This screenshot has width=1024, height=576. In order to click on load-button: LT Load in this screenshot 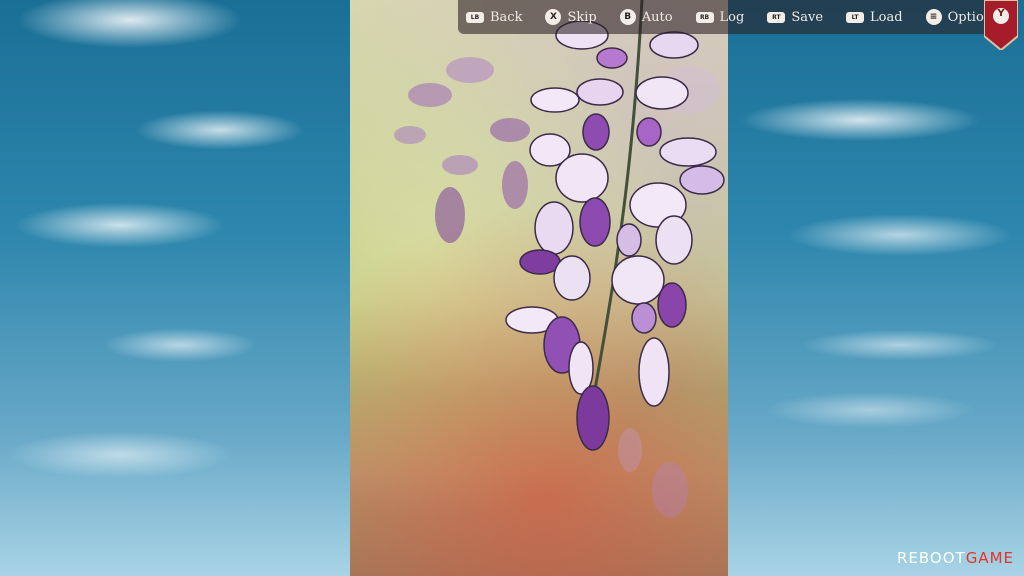, I will do `click(874, 17)`.